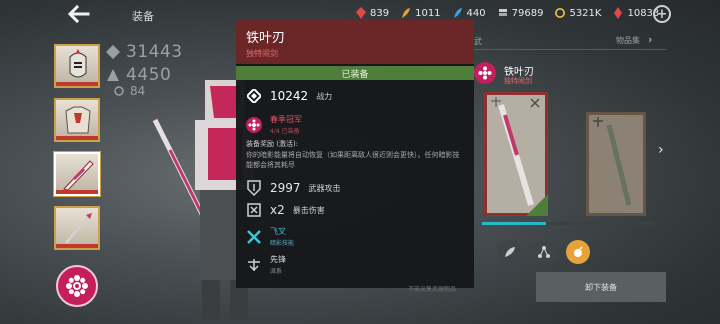 The width and height of the screenshot is (720, 324). I want to click on red-gem-icon, so click(361, 13).